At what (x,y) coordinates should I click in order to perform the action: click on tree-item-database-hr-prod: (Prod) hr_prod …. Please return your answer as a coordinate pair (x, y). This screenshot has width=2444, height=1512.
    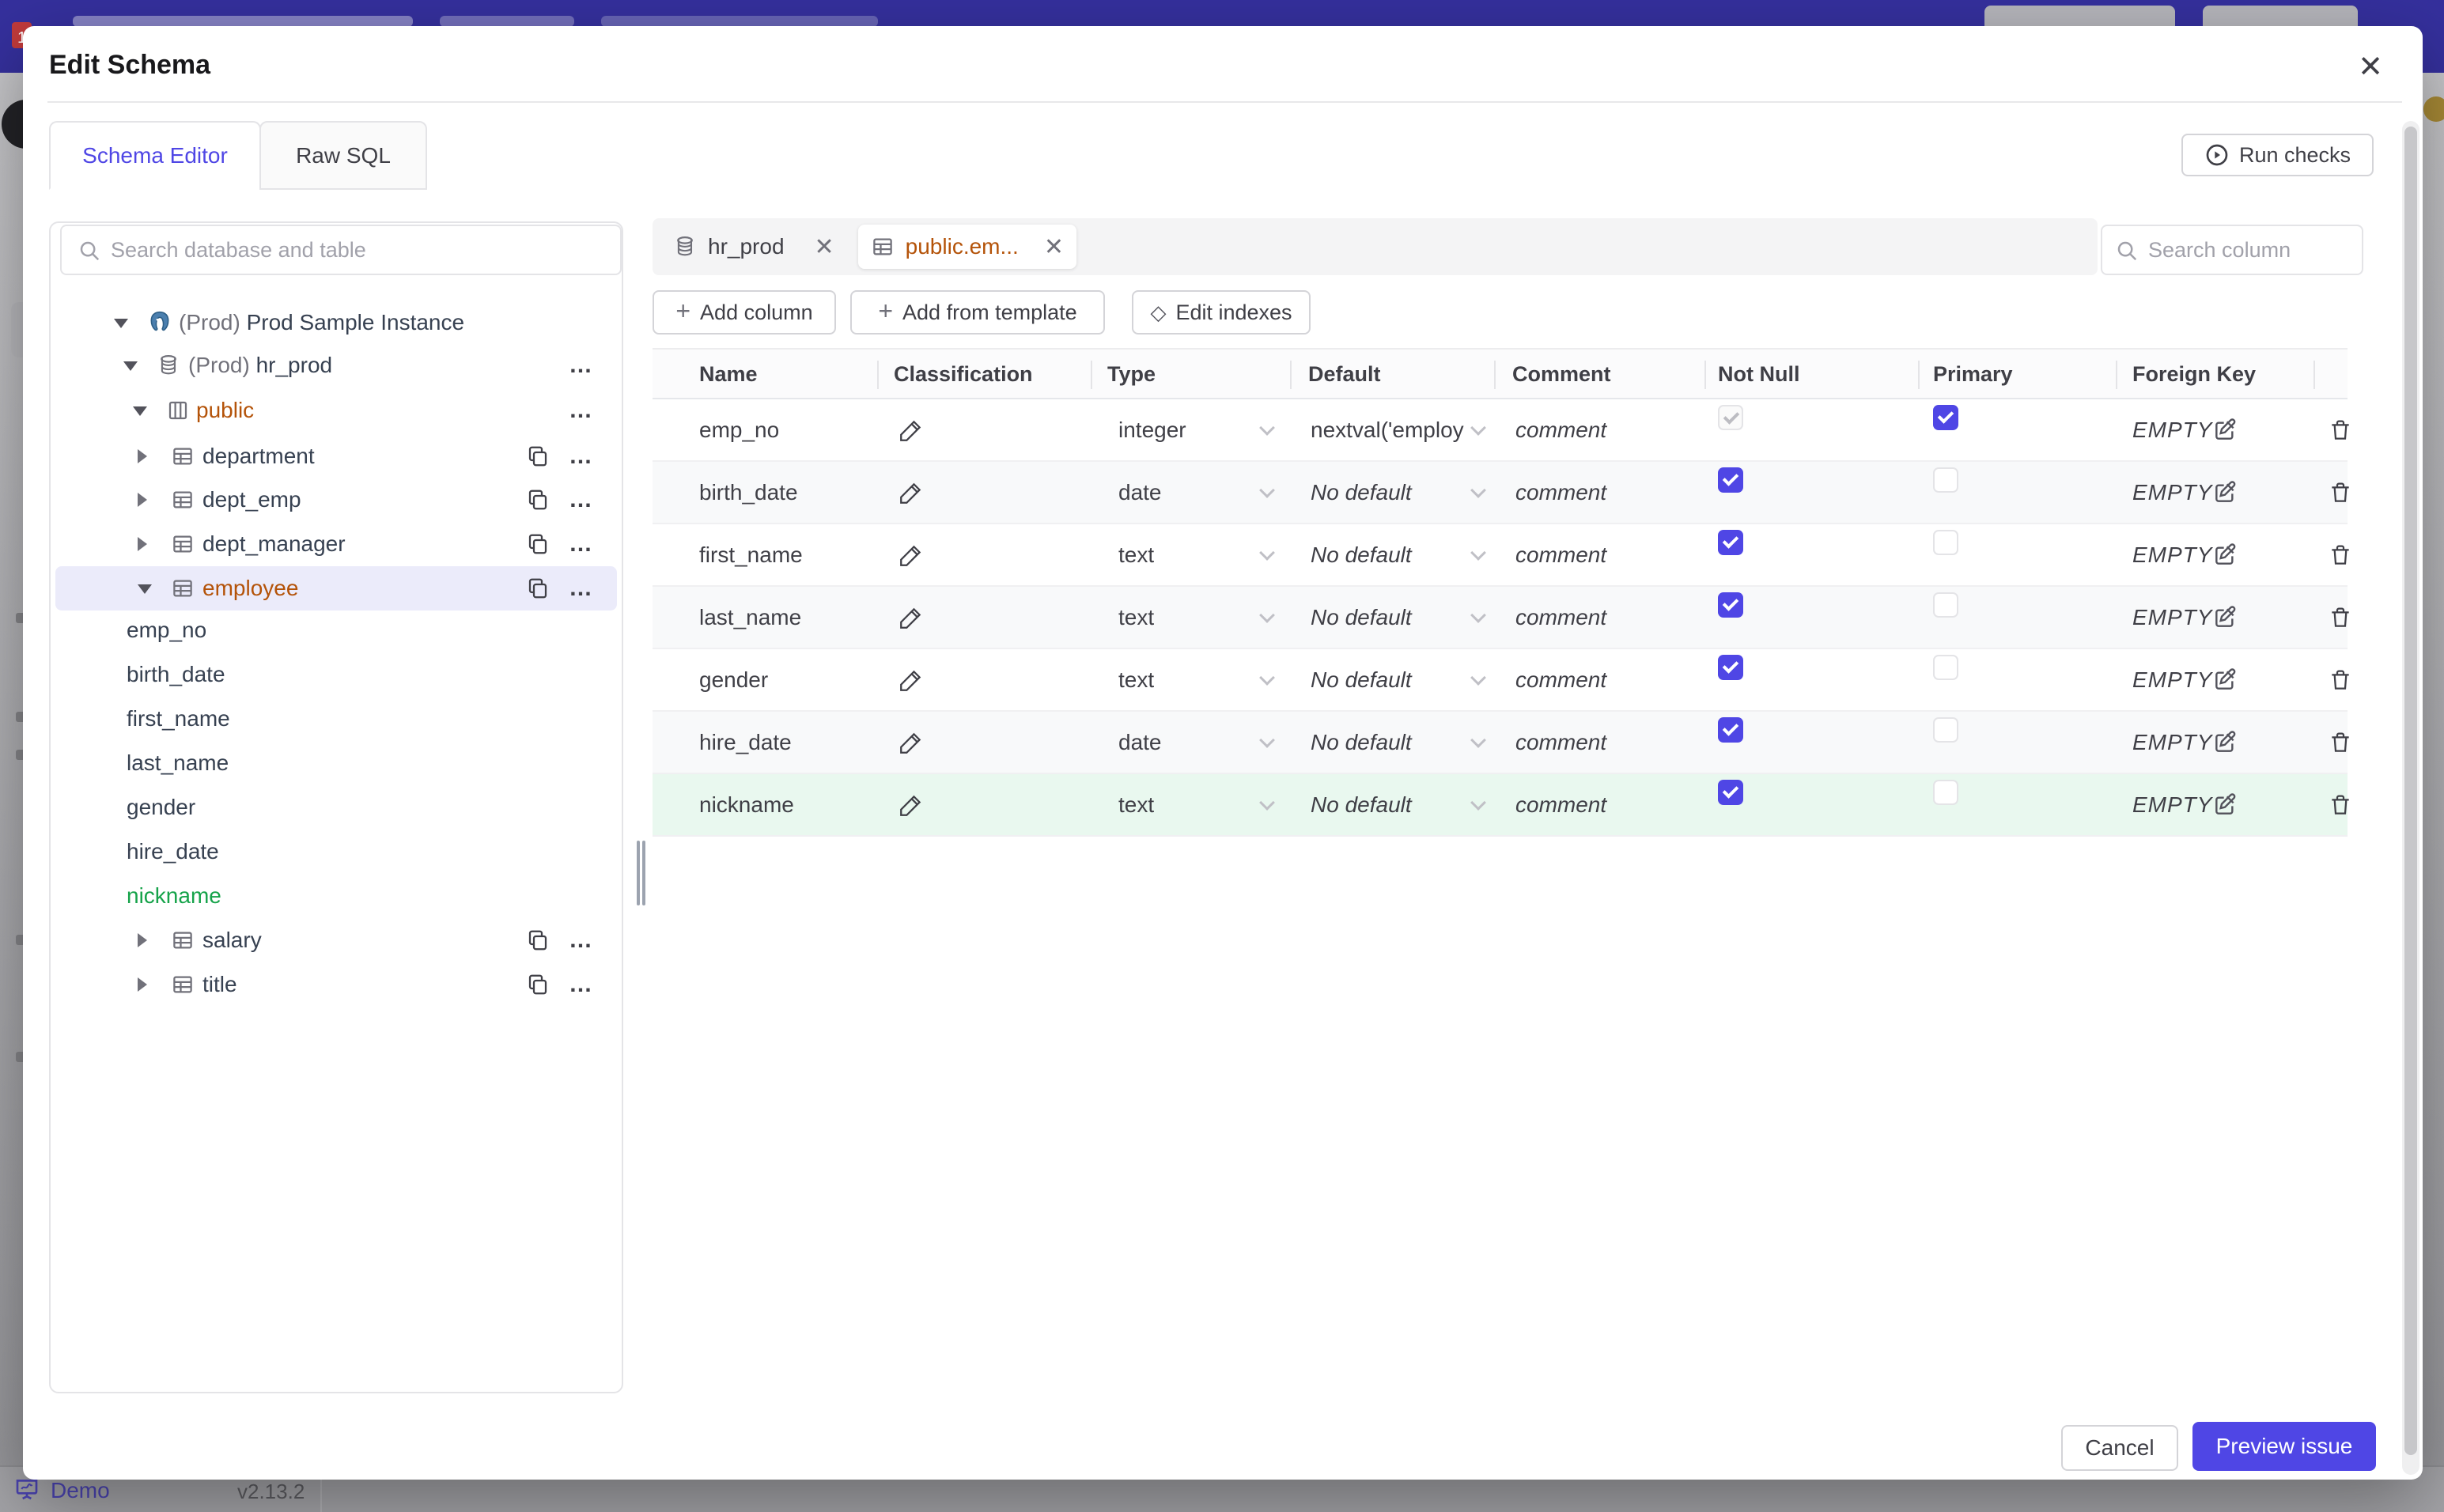
    Looking at the image, I should click on (336, 365).